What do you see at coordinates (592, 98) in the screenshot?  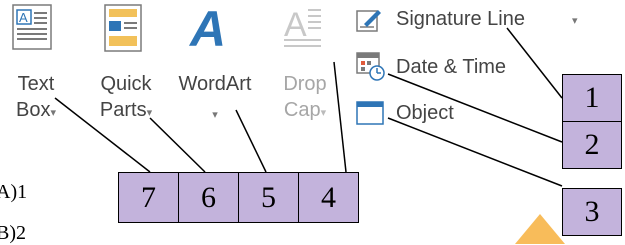 I see `callout-1: 1` at bounding box center [592, 98].